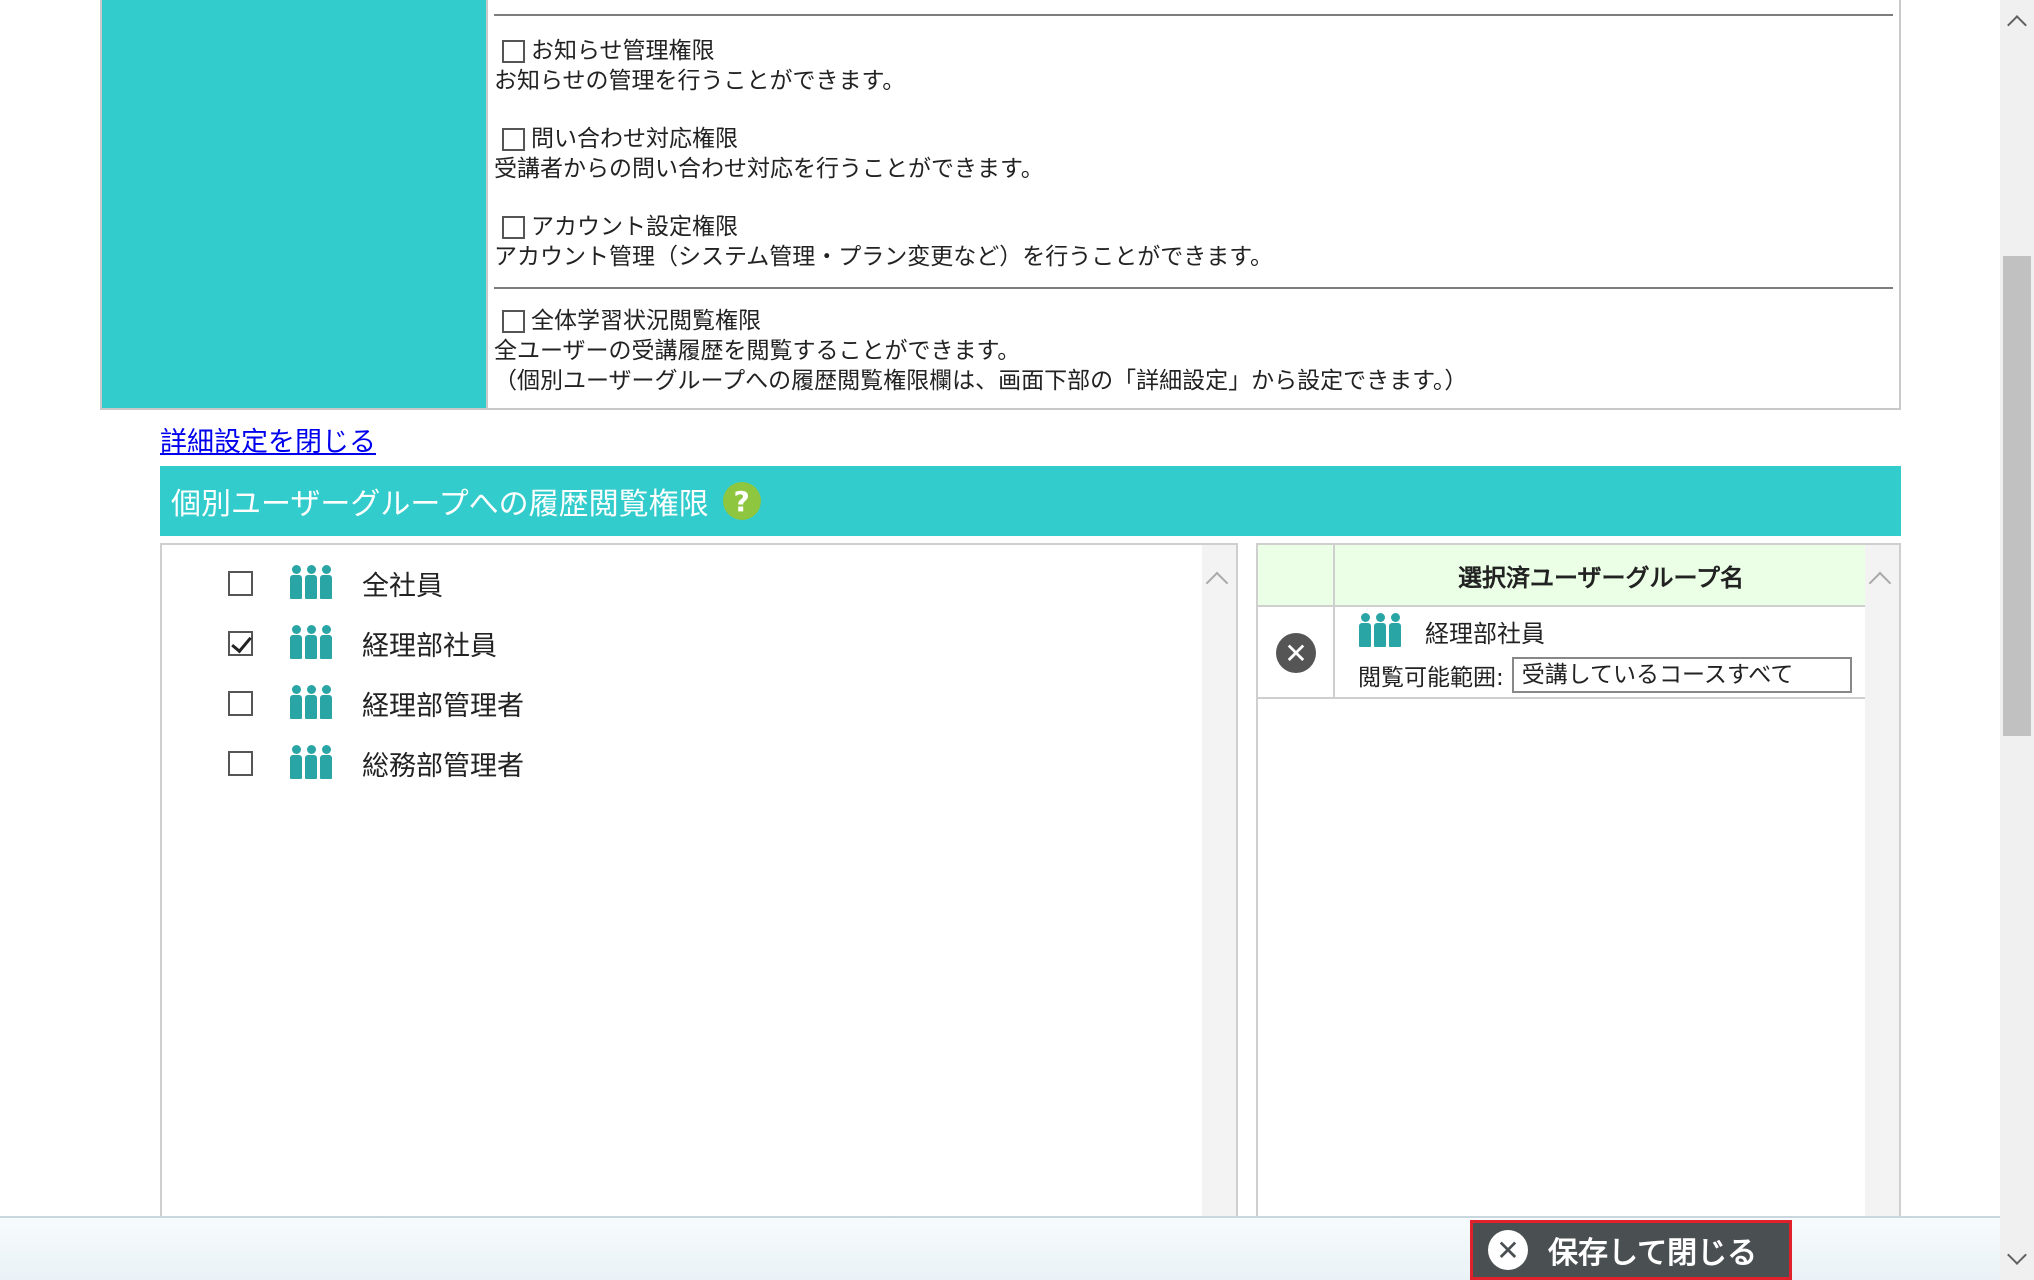 Image resolution: width=2034 pixels, height=1280 pixels. Describe the element at coordinates (1192, 154) in the screenshot. I see `permission-inquiry: 問い合わせ対応権限 受講者からの問い合わせ対応を行うことができます。` at that location.